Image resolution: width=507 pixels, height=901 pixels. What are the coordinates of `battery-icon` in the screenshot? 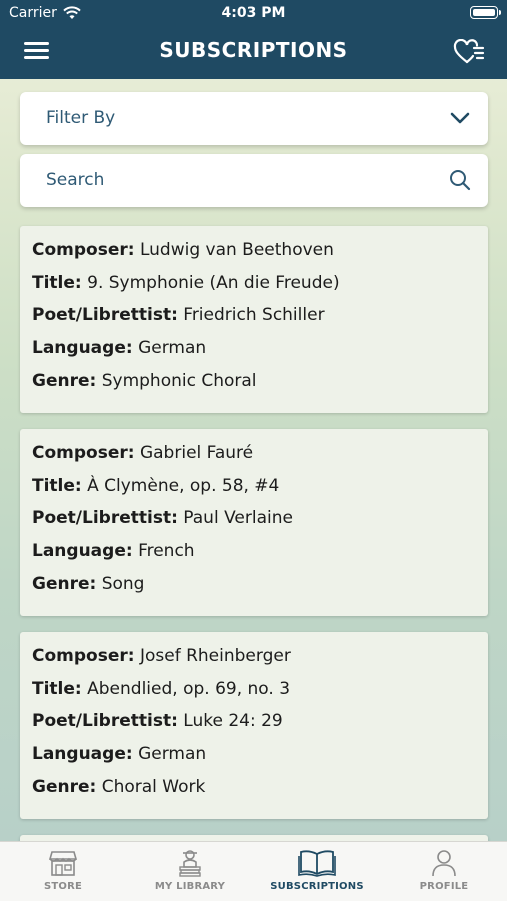 It's located at (485, 12).